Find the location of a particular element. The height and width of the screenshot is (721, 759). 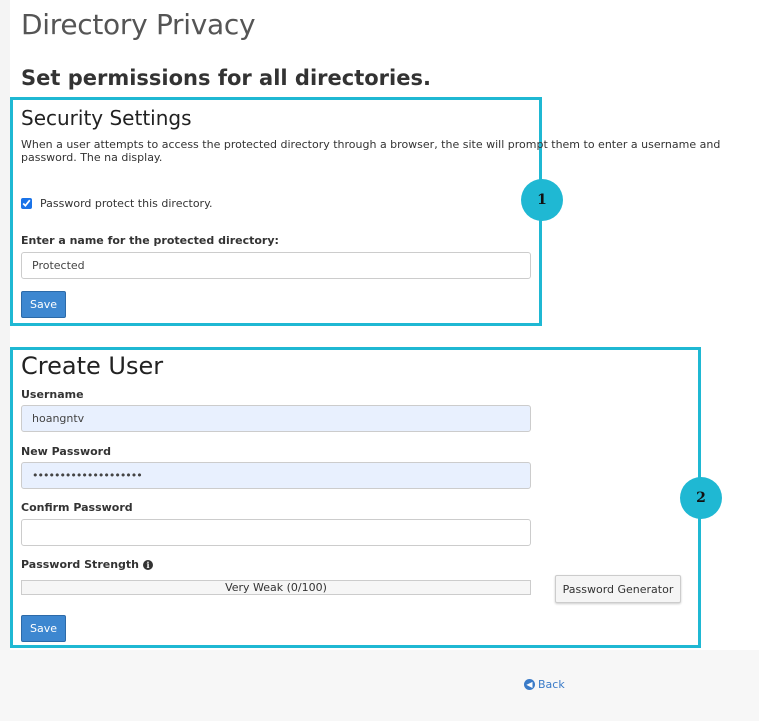

annotation-callout-2: 2 is located at coordinates (701, 498).